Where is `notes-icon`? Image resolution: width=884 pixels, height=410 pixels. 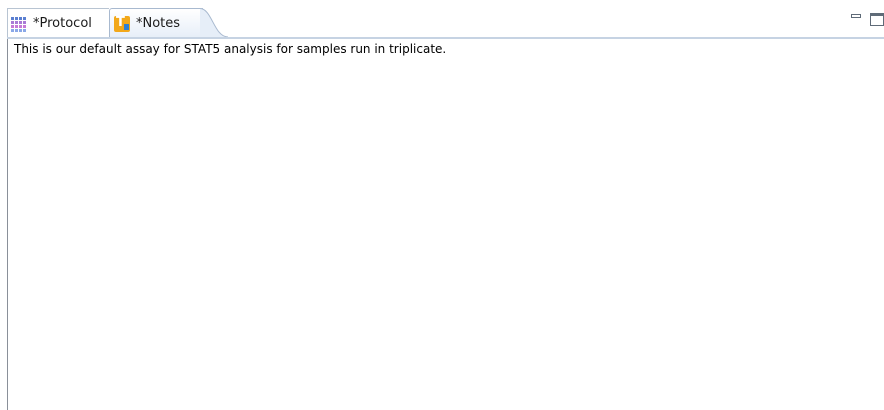 notes-icon is located at coordinates (122, 23).